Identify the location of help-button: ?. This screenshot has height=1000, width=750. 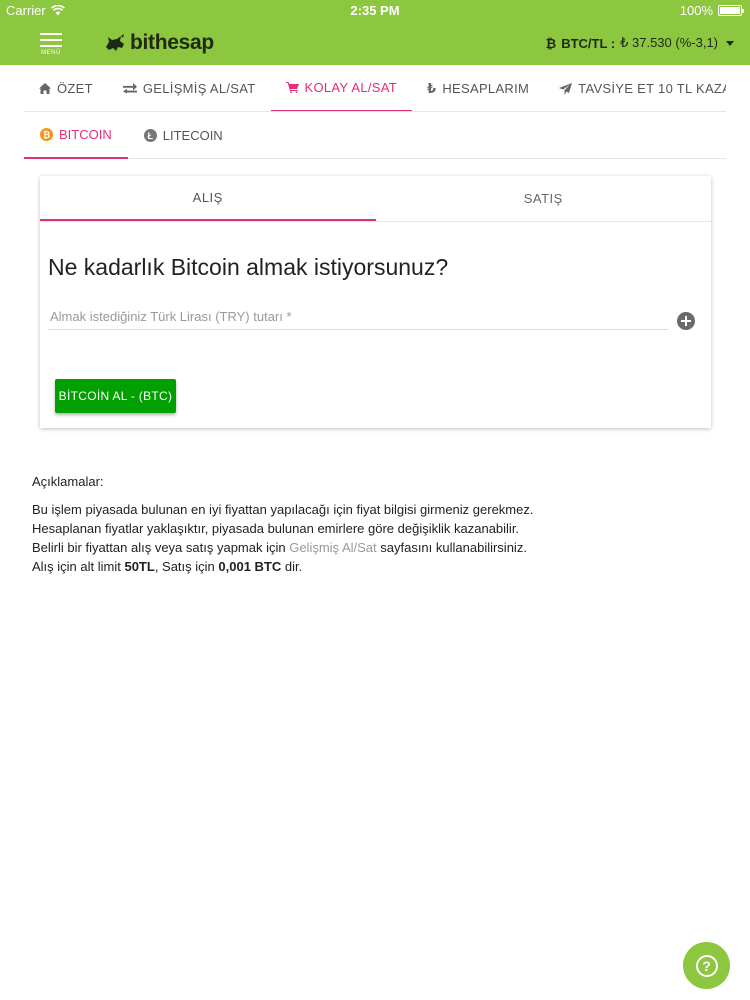
(706, 965).